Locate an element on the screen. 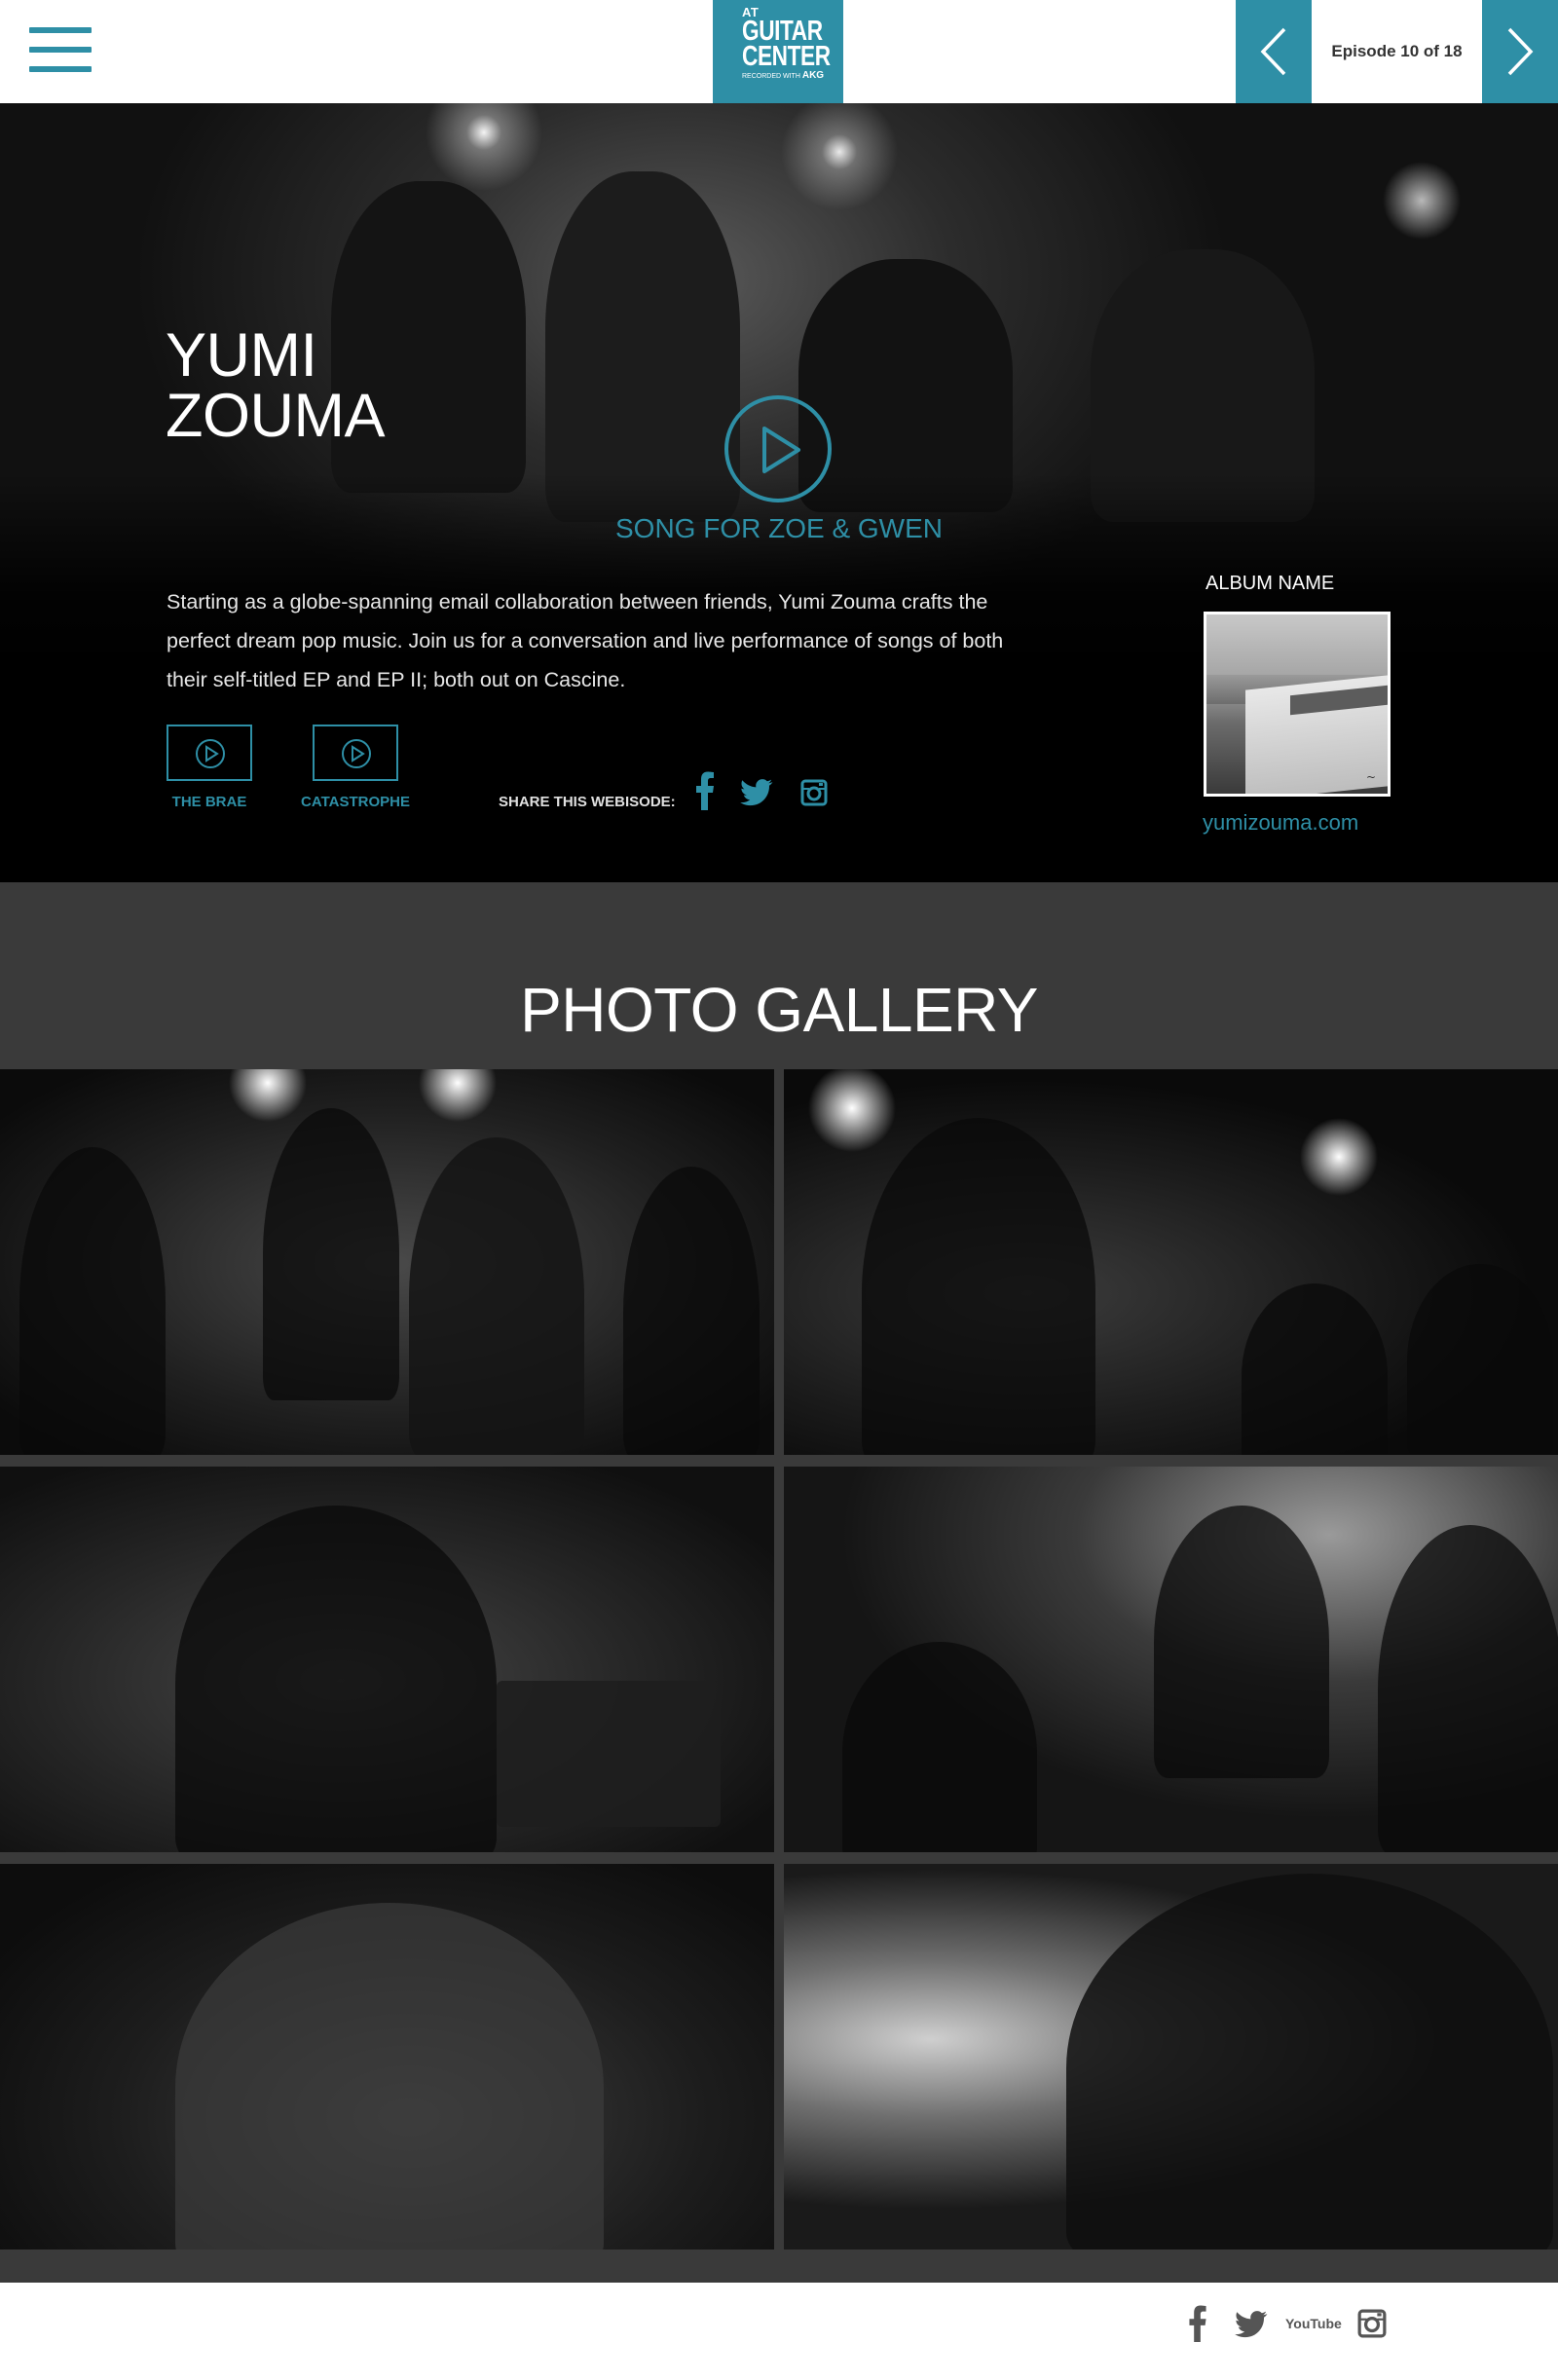 Image resolution: width=1558 pixels, height=2380 pixels. song-title: SONG FOR ZOE & GWEN is located at coordinates (779, 528).